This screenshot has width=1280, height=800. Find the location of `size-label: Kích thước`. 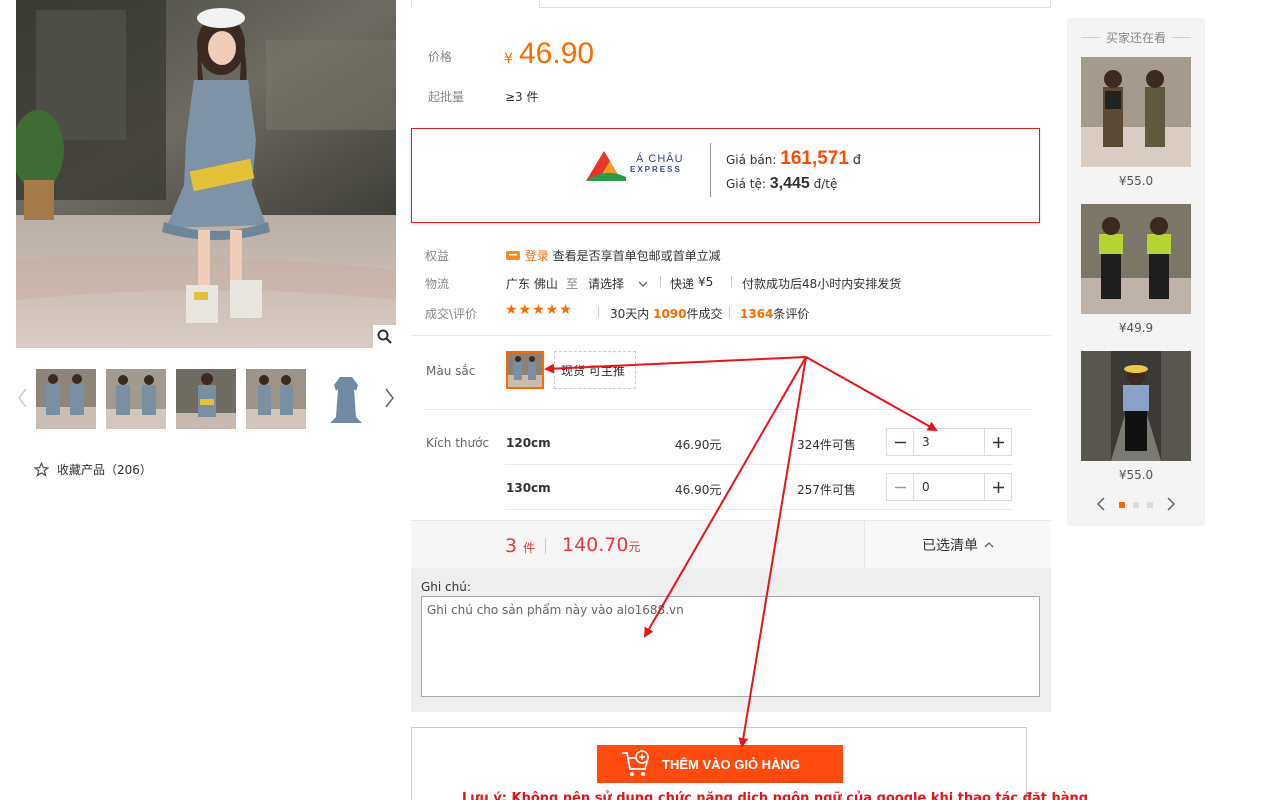

size-label: Kích thước is located at coordinates (458, 443).